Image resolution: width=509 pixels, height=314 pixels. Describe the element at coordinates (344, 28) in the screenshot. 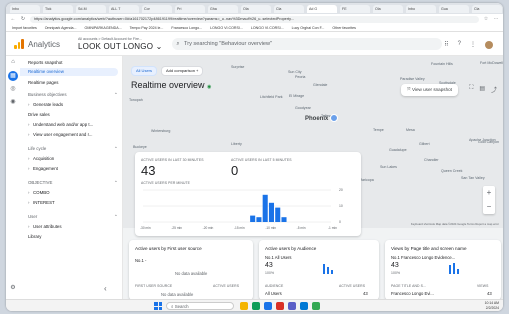

I see `bookmark-item: Other favorites` at that location.